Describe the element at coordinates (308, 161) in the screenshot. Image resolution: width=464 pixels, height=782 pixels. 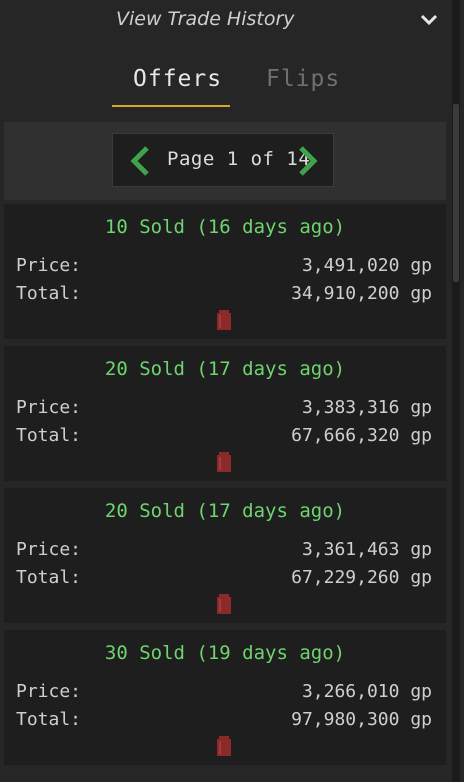
I see `chevron-right-icon` at that location.